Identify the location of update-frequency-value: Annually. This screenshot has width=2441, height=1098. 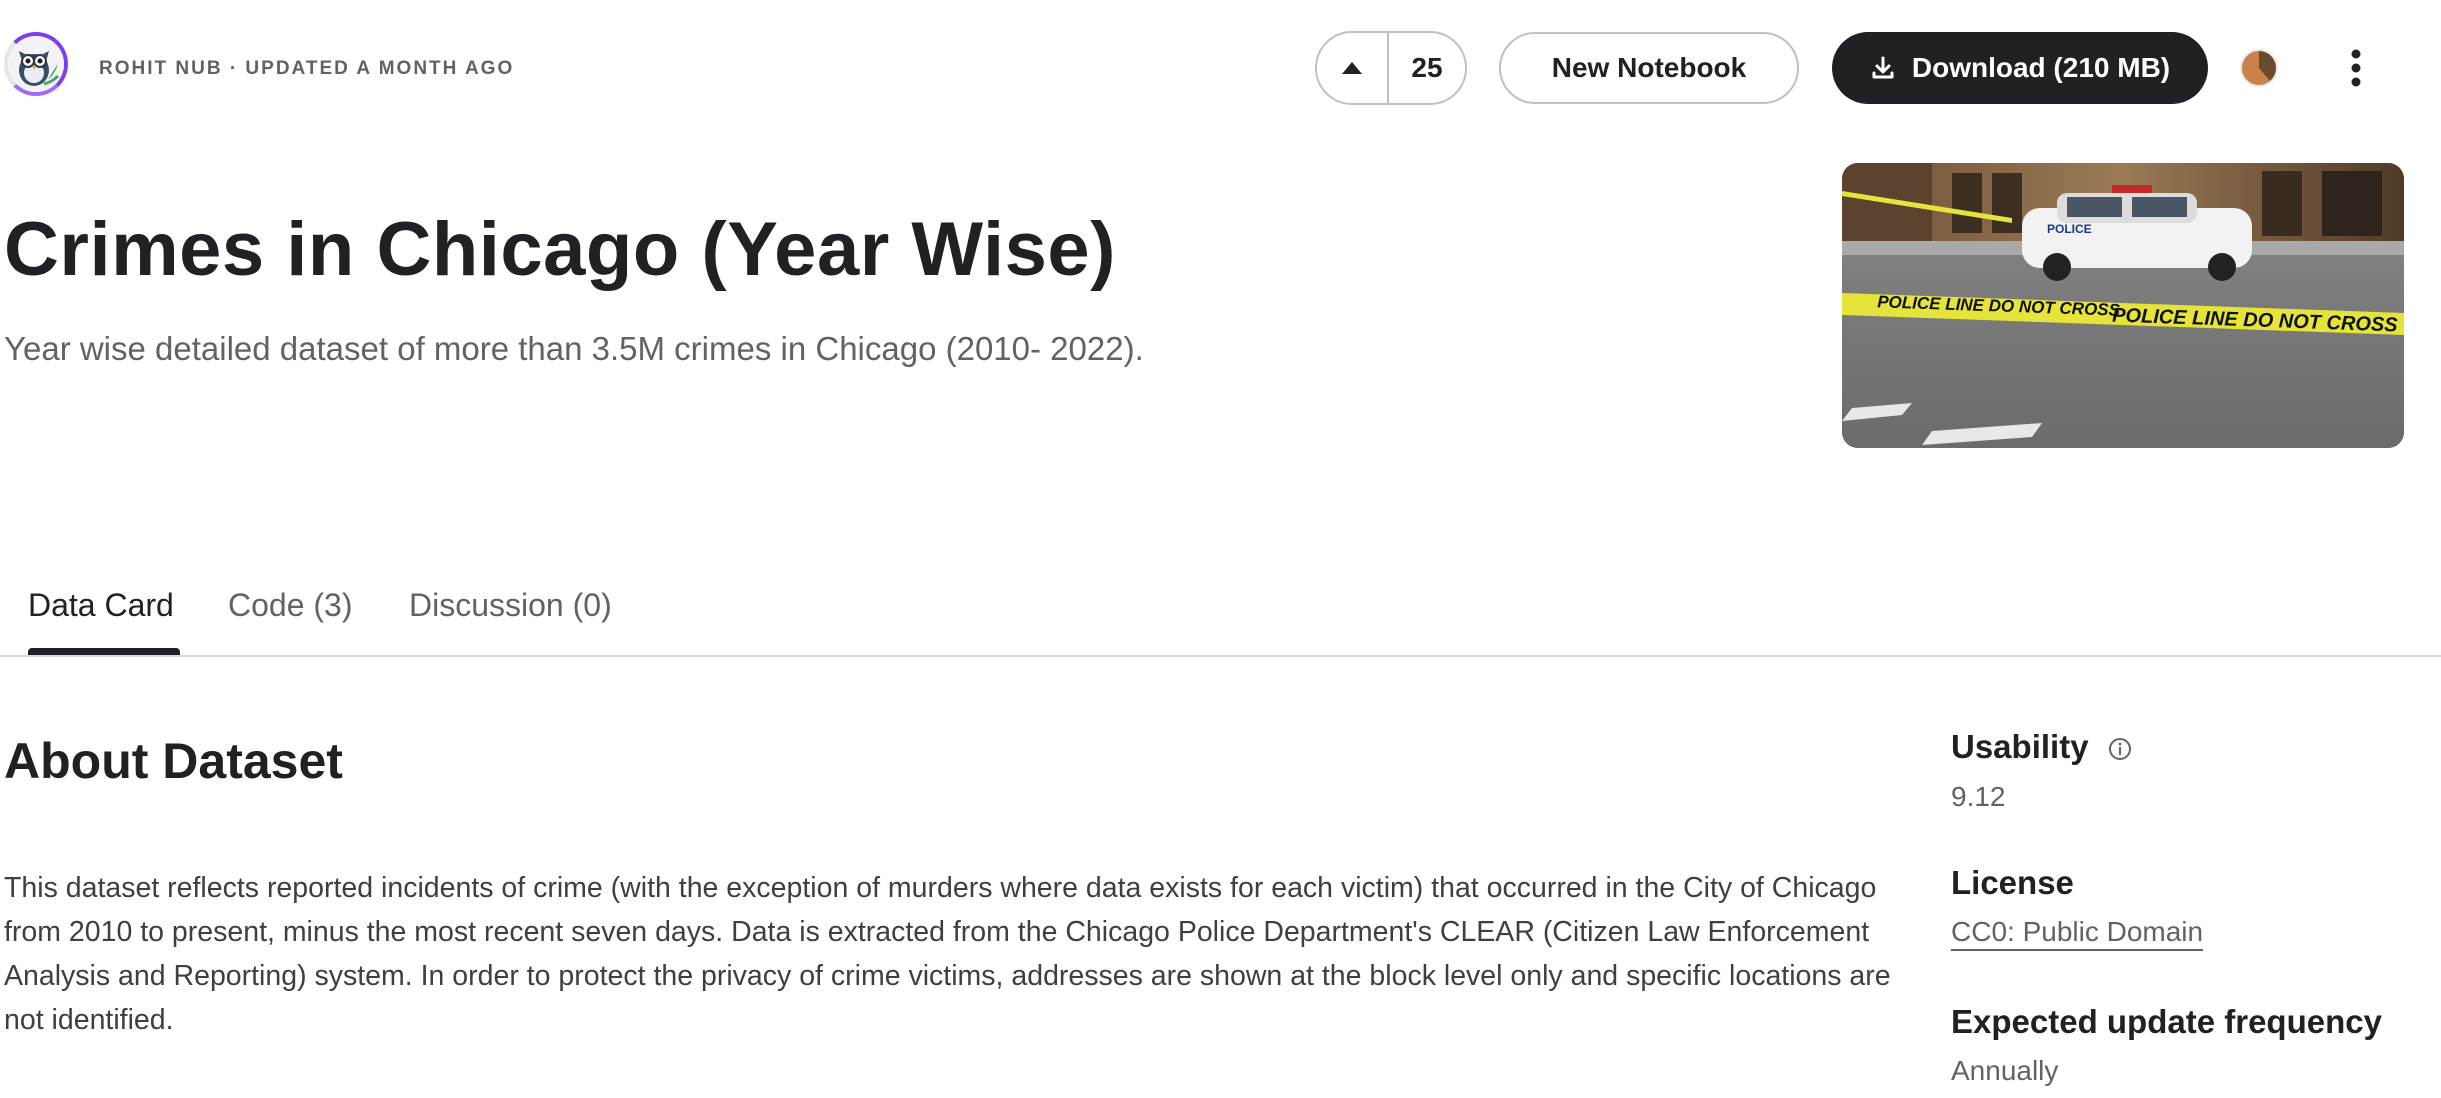
(2005, 1070).